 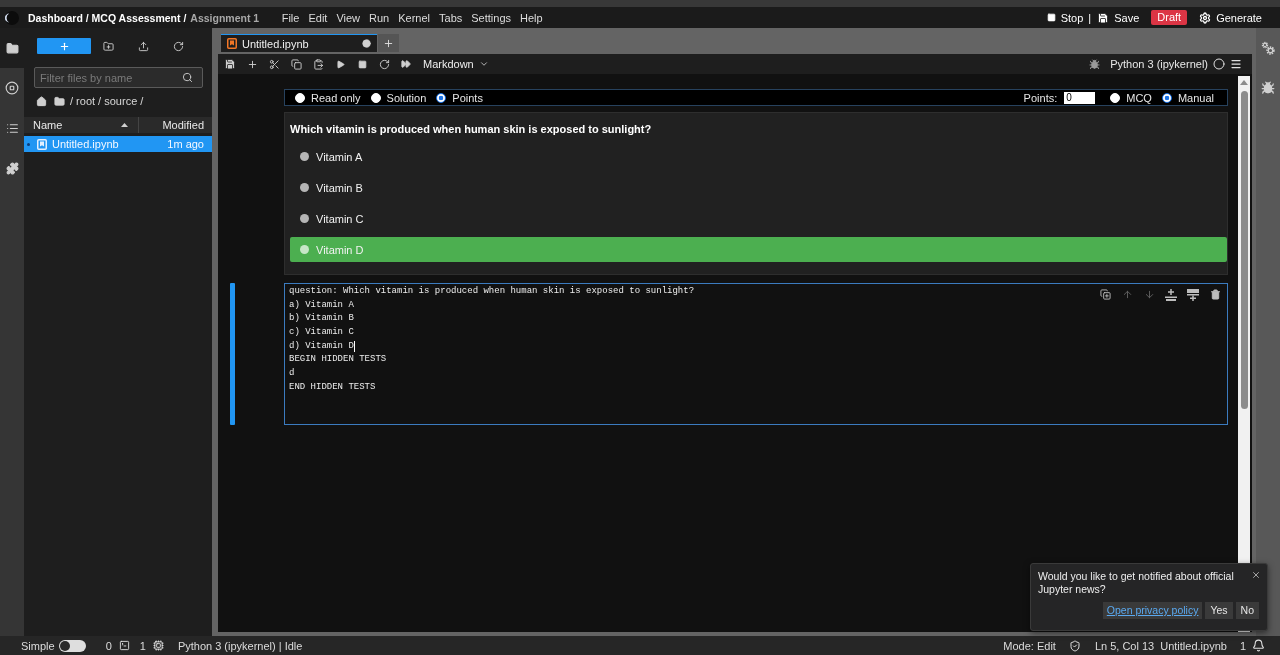 What do you see at coordinates (178, 46) in the screenshot?
I see `refresh-icon` at bounding box center [178, 46].